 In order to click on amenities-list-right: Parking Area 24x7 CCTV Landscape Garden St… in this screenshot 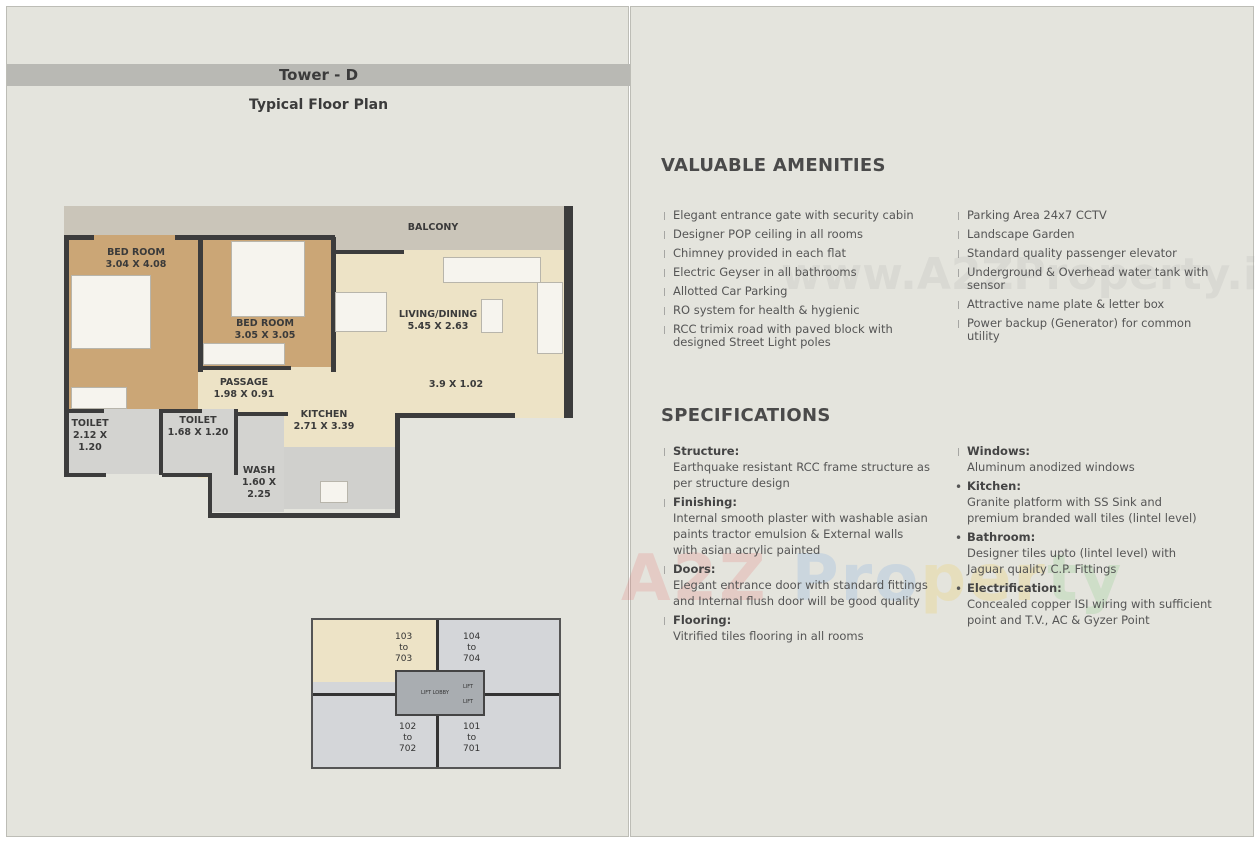, I will do `click(1085, 279)`.